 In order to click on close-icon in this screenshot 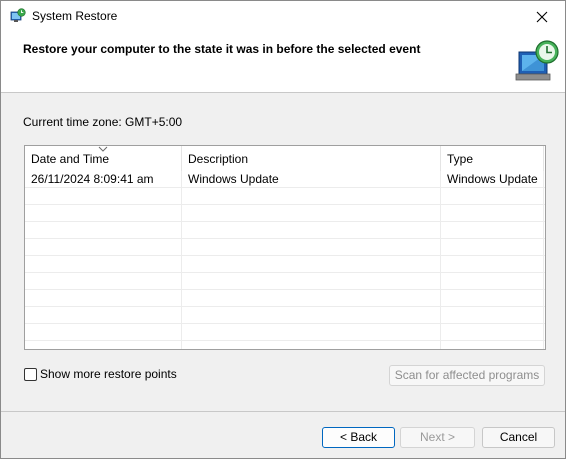, I will do `click(542, 16)`.